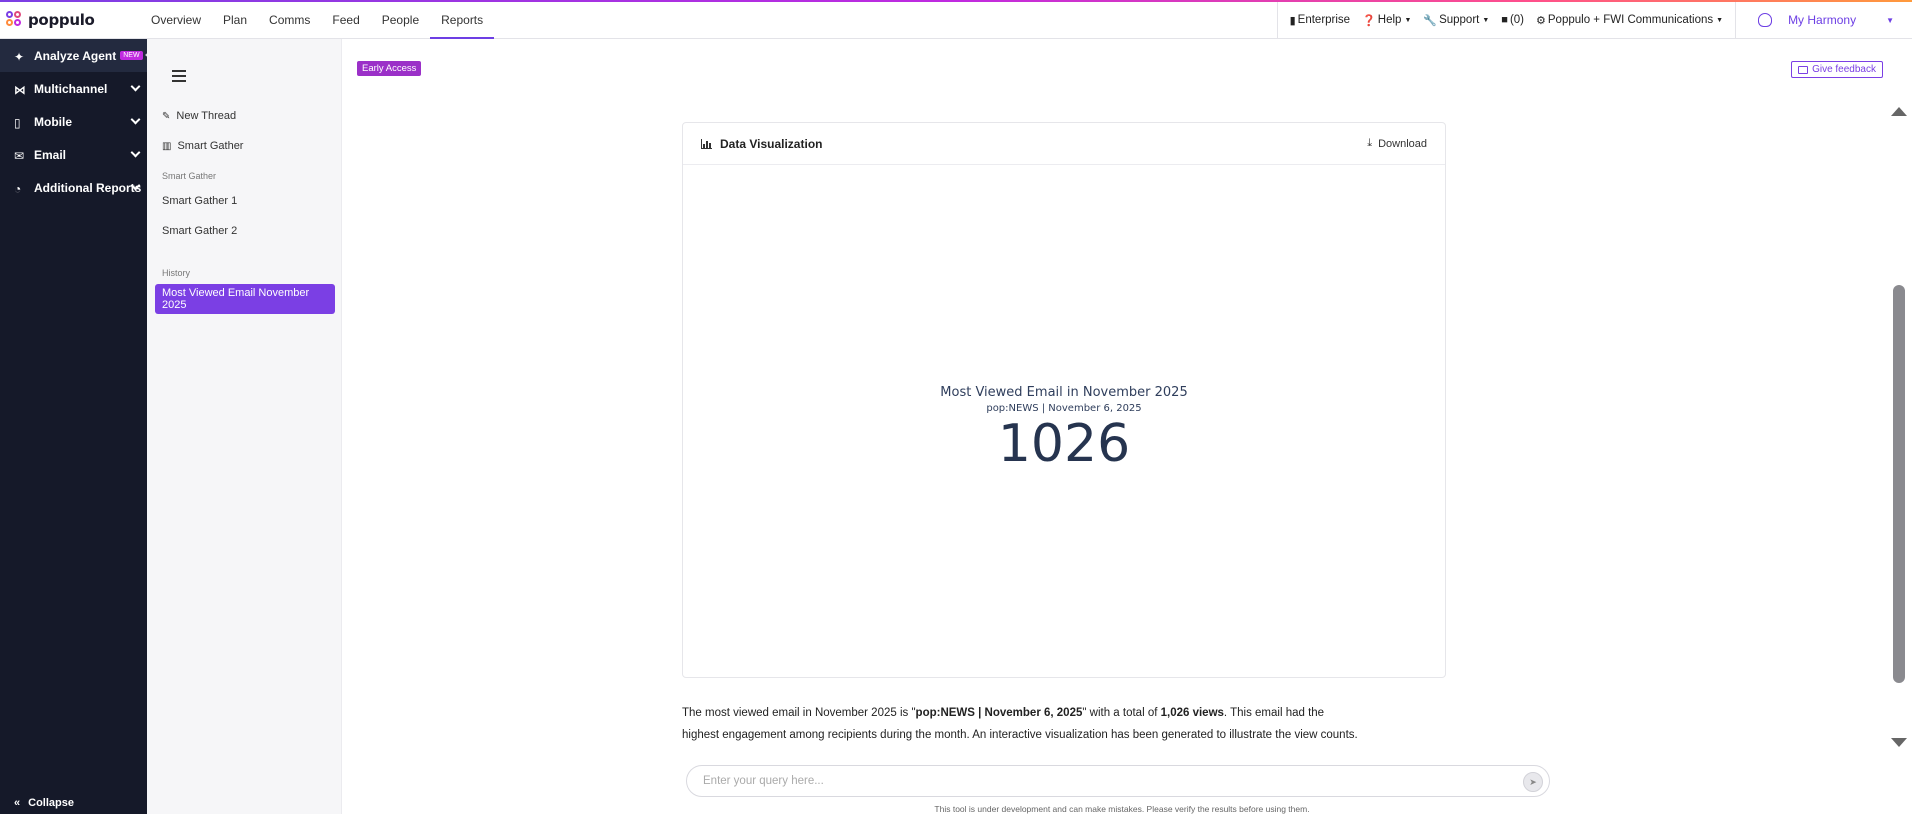 This screenshot has height=814, width=1912. I want to click on scroll-down-arrow-icon, so click(1899, 742).